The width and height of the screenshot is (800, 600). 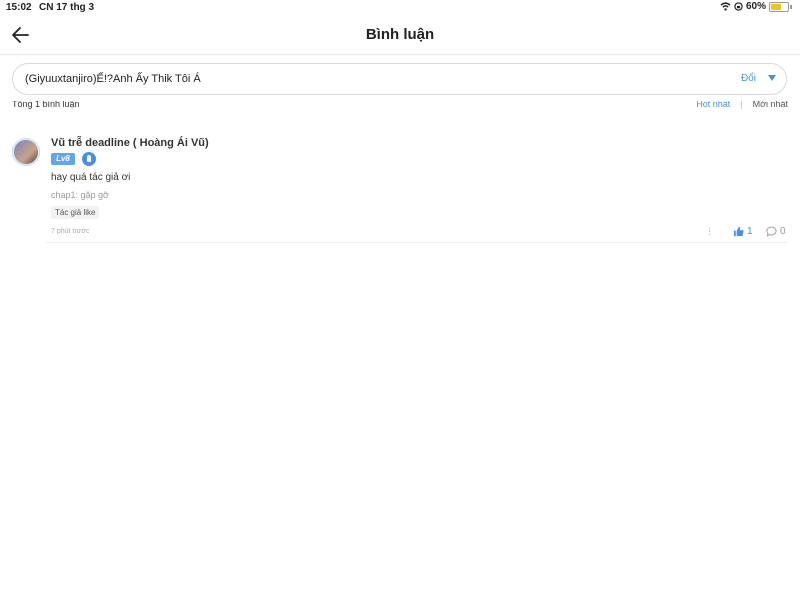 I want to click on status-bar: 15:02 CN 17 thg 3 60%, so click(x=400, y=8).